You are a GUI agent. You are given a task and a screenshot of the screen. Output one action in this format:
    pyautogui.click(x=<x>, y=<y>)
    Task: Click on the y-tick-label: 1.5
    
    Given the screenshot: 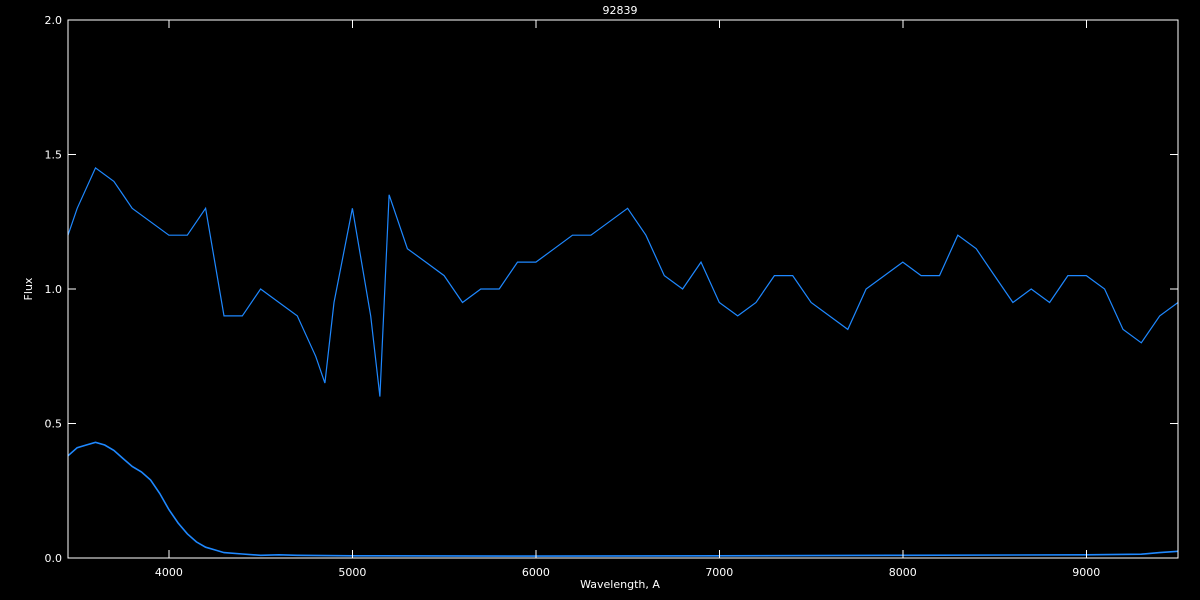 What is the action you would take?
    pyautogui.click(x=54, y=155)
    